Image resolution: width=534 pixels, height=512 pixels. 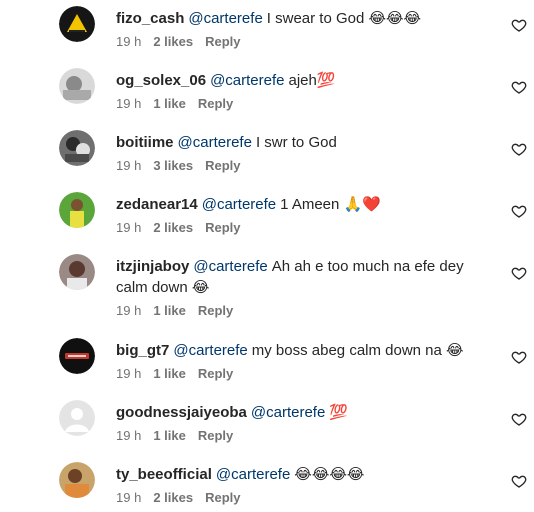 What do you see at coordinates (315, 18) in the screenshot?
I see `comment-text: I swear to God` at bounding box center [315, 18].